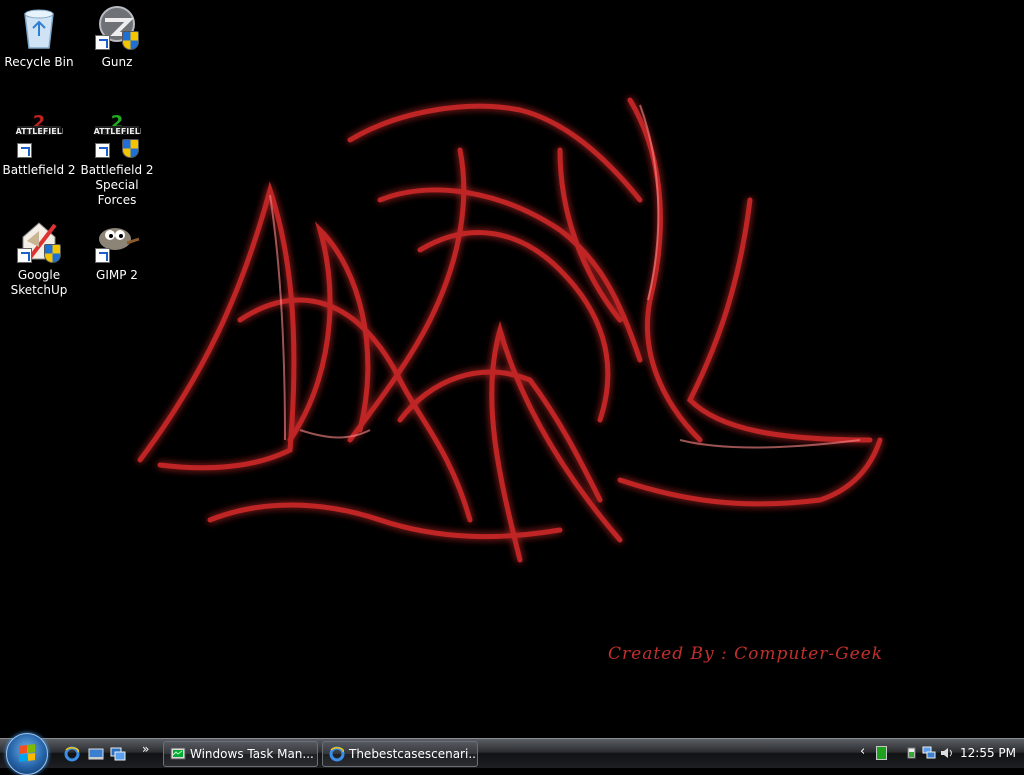  Describe the element at coordinates (117, 275) in the screenshot. I see `icon-label: GIMP 2` at that location.